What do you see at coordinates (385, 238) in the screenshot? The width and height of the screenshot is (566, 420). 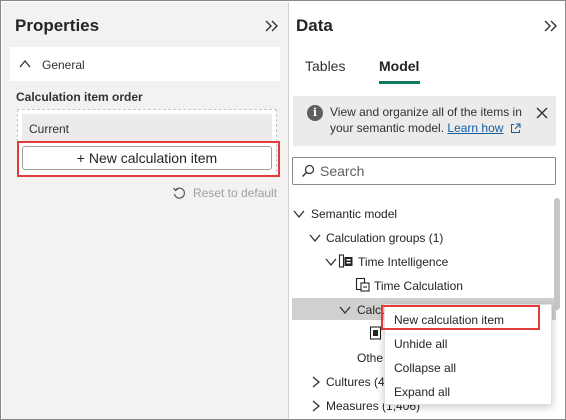 I see `tree-label: Calculation groups (1)` at bounding box center [385, 238].